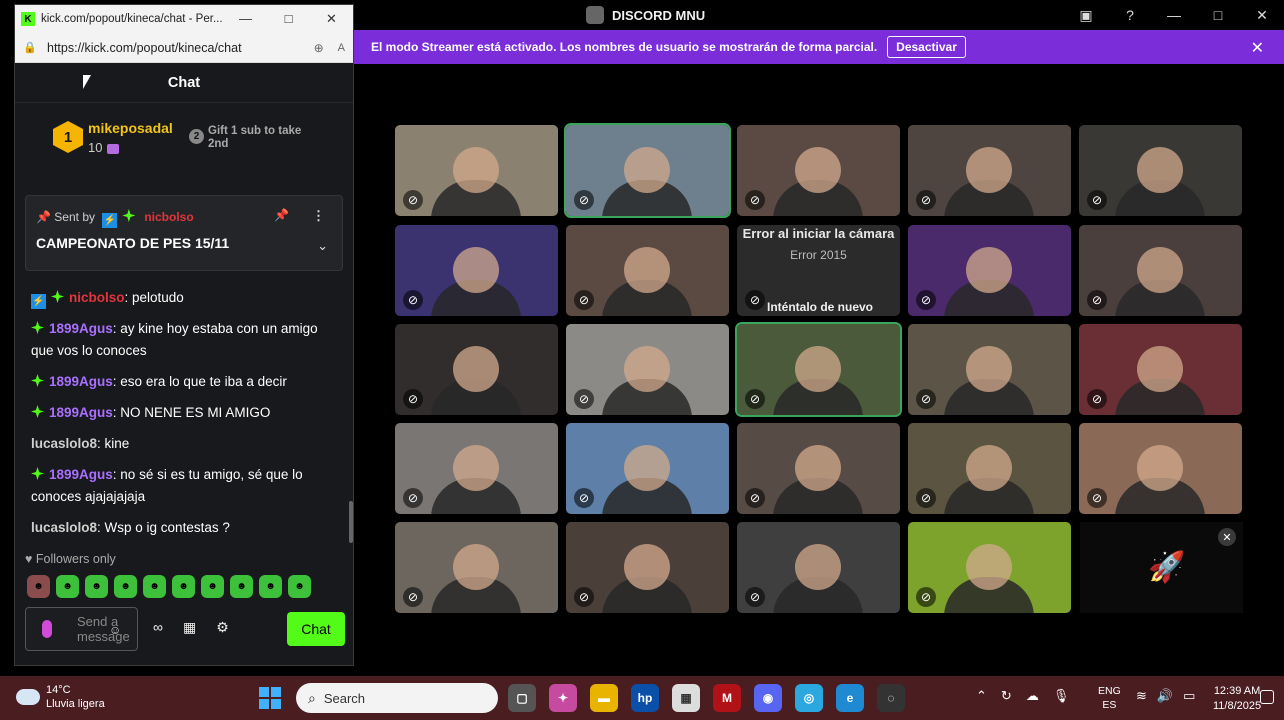 Image resolution: width=1284 pixels, height=720 pixels. What do you see at coordinates (37, 380) in the screenshot?
I see `diamond-badge-icon` at bounding box center [37, 380].